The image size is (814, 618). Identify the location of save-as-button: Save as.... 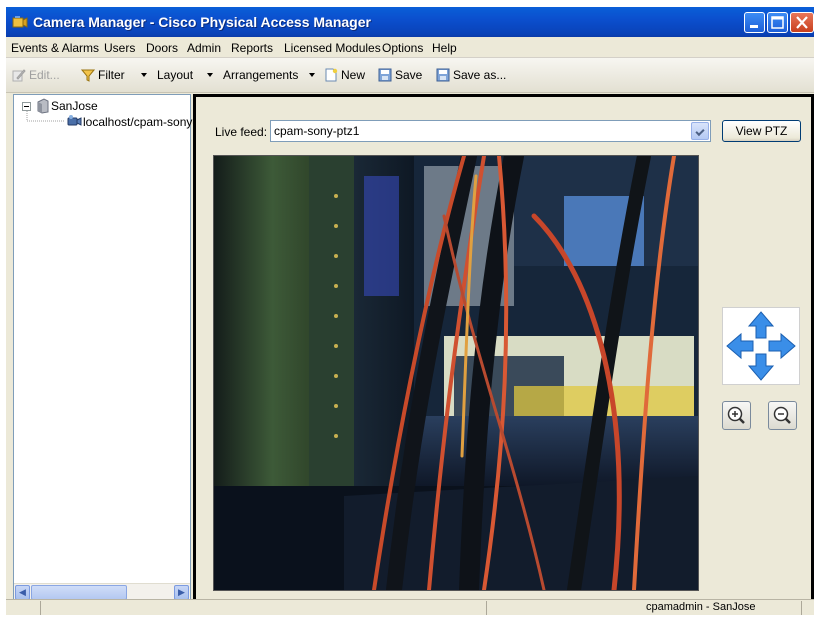
(471, 76).